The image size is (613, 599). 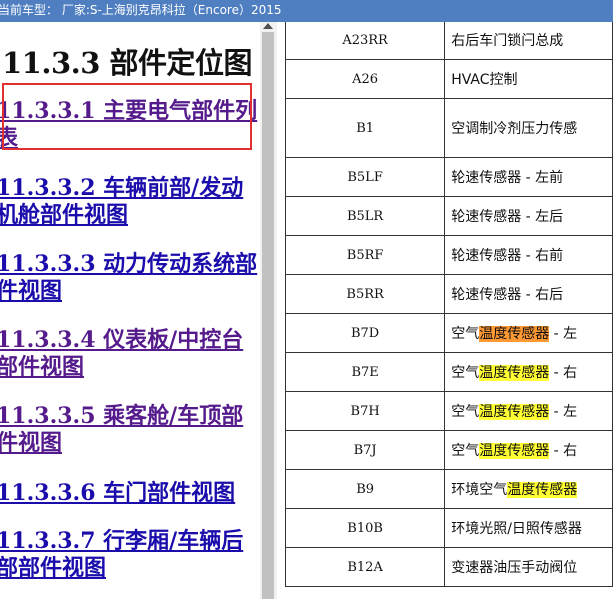 I want to click on description-text: 右后车门锁闩总成, so click(x=507, y=41).